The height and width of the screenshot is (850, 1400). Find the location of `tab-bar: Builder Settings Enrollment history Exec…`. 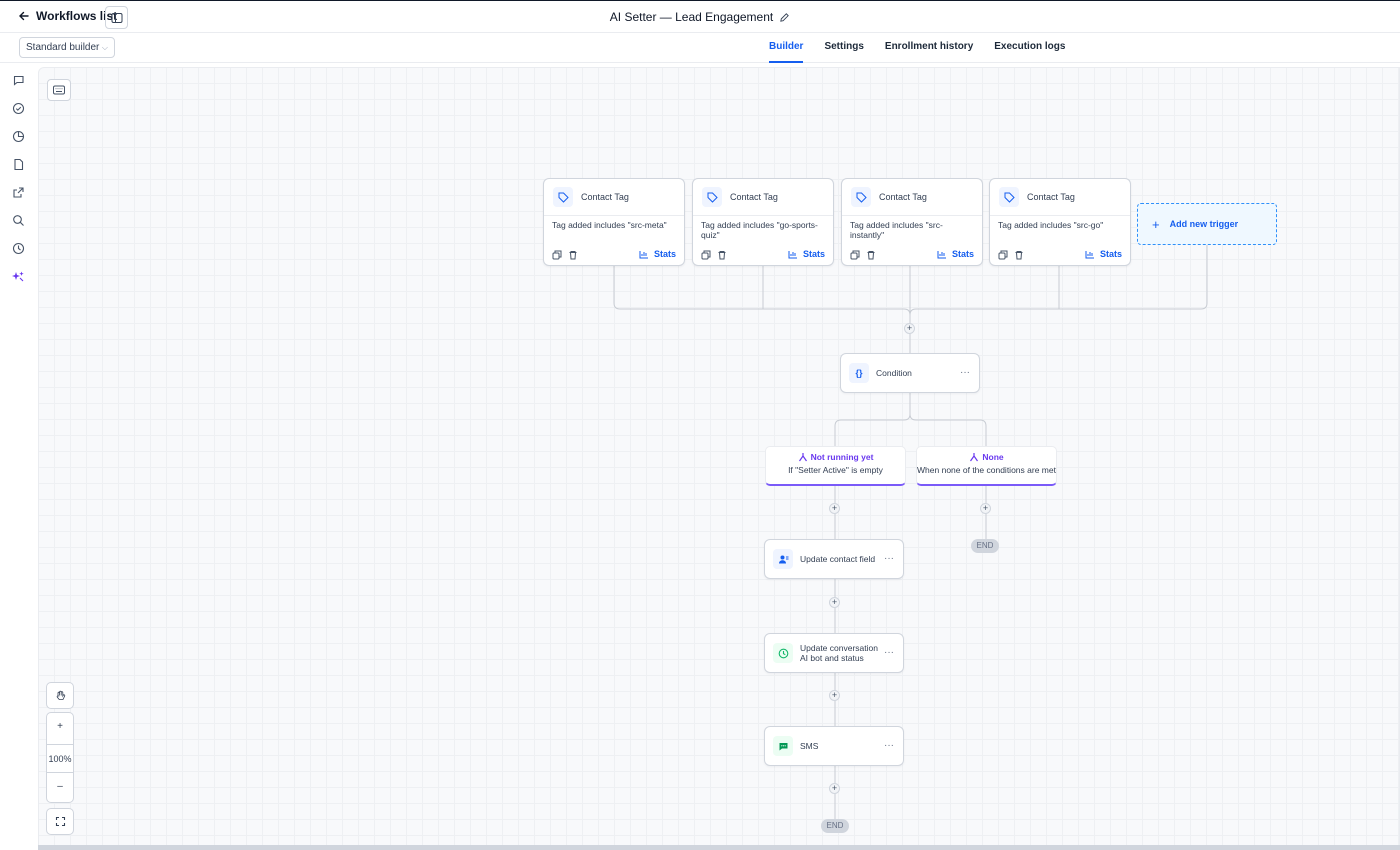

tab-bar: Builder Settings Enrollment history Exec… is located at coordinates (917, 48).